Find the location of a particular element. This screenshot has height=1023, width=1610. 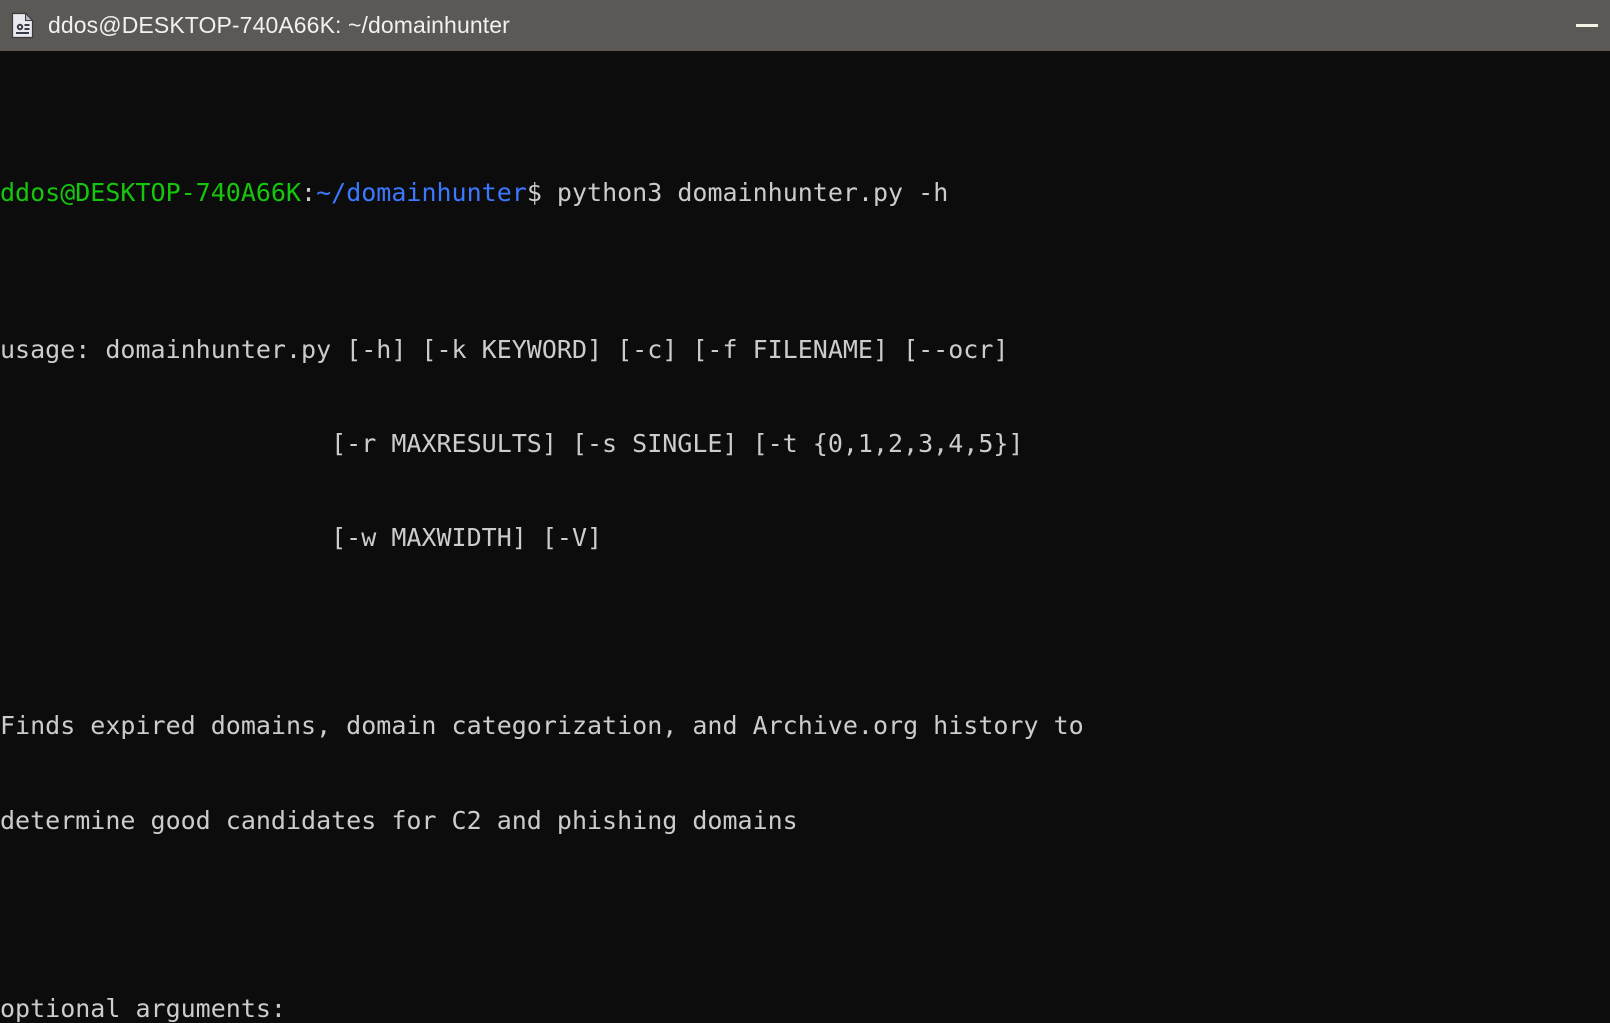

output-line: [-w MAXWIDTH] [-V] is located at coordinates (301, 538).